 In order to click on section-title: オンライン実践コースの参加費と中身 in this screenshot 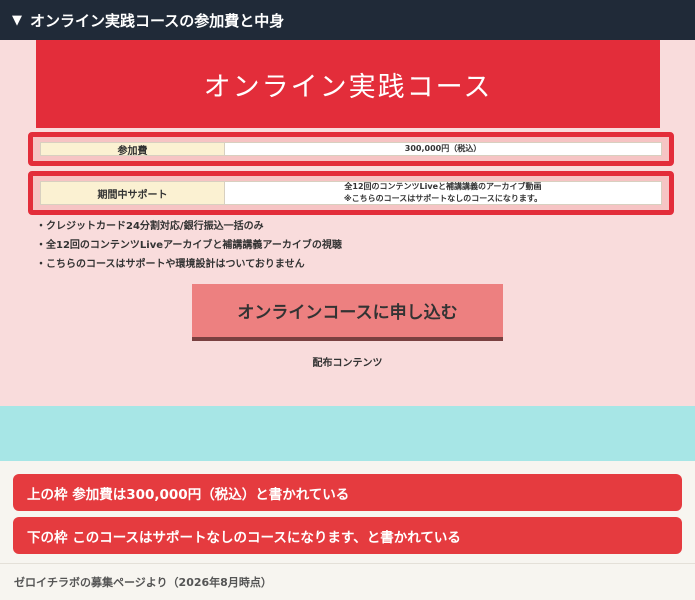, I will do `click(157, 20)`.